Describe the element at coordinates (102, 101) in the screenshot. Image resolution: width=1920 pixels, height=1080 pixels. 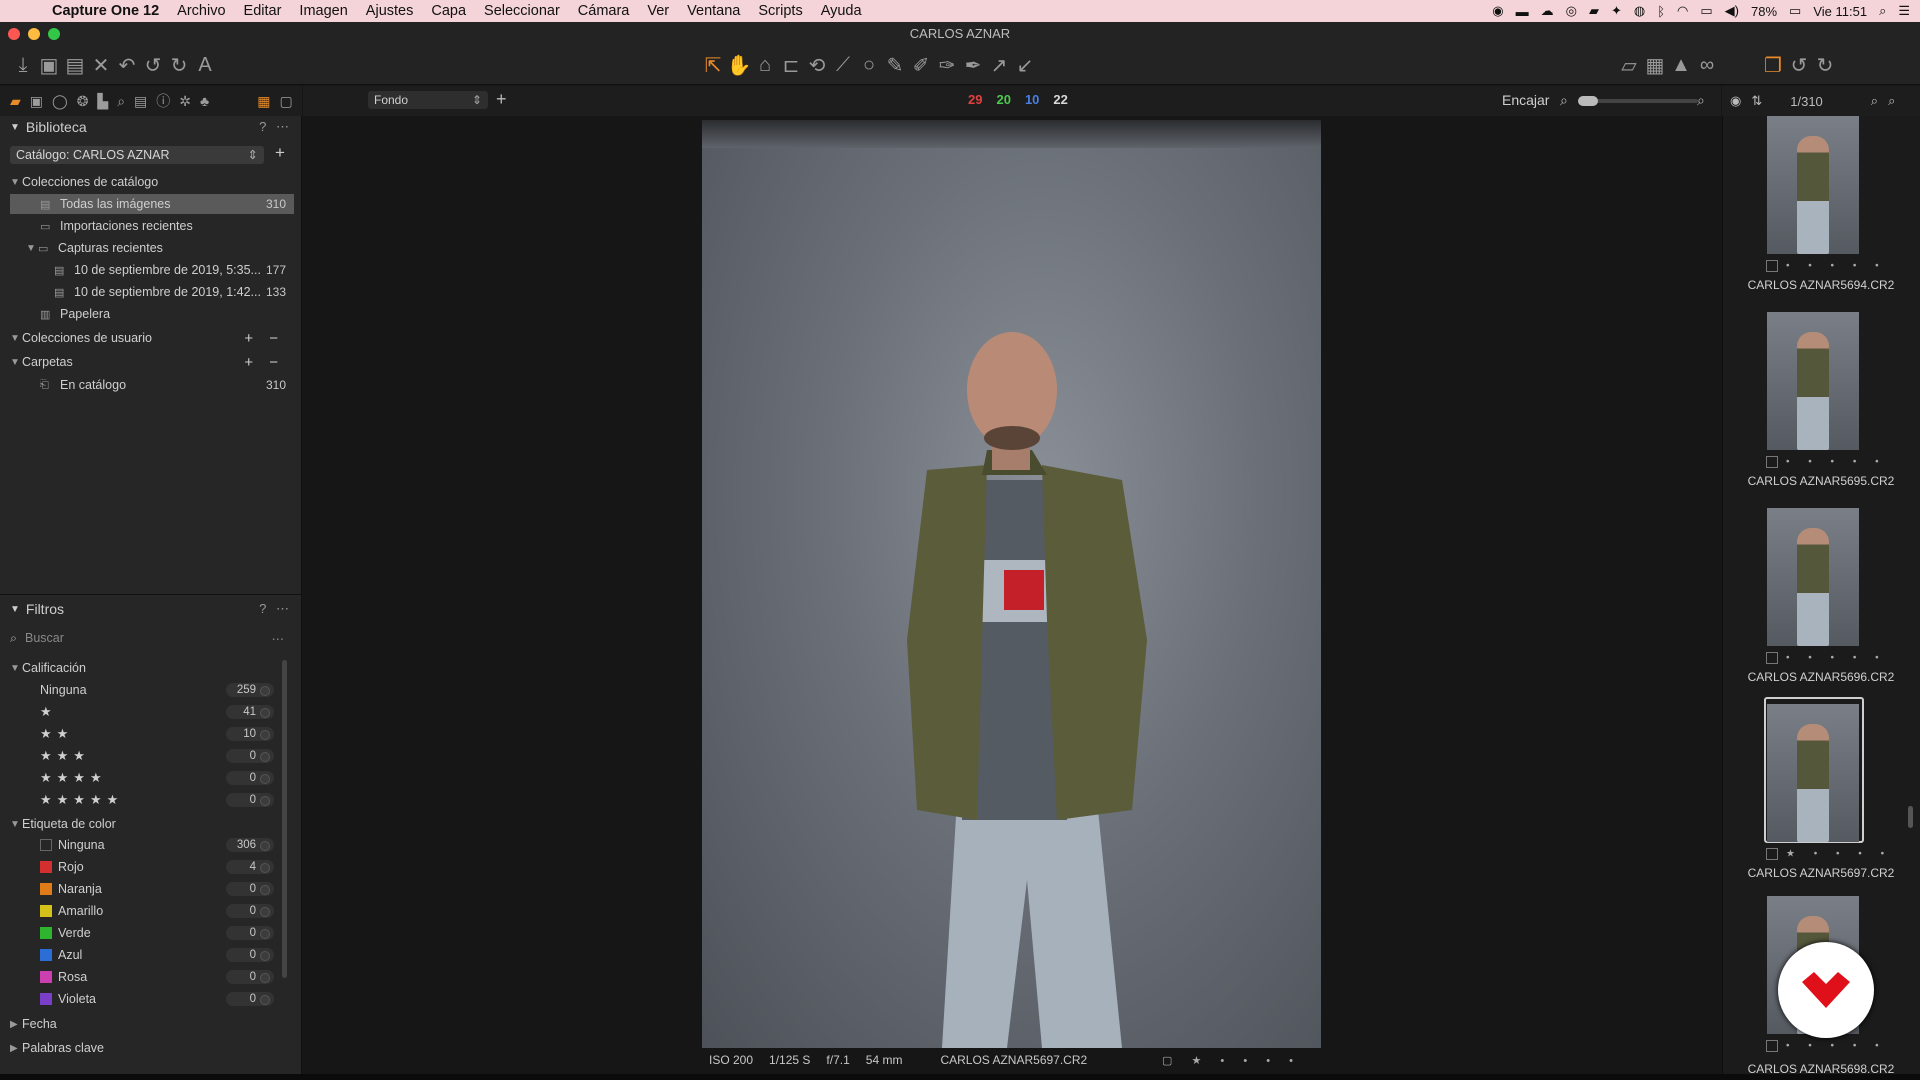
I see `exposure-tab-icon: ▙` at that location.